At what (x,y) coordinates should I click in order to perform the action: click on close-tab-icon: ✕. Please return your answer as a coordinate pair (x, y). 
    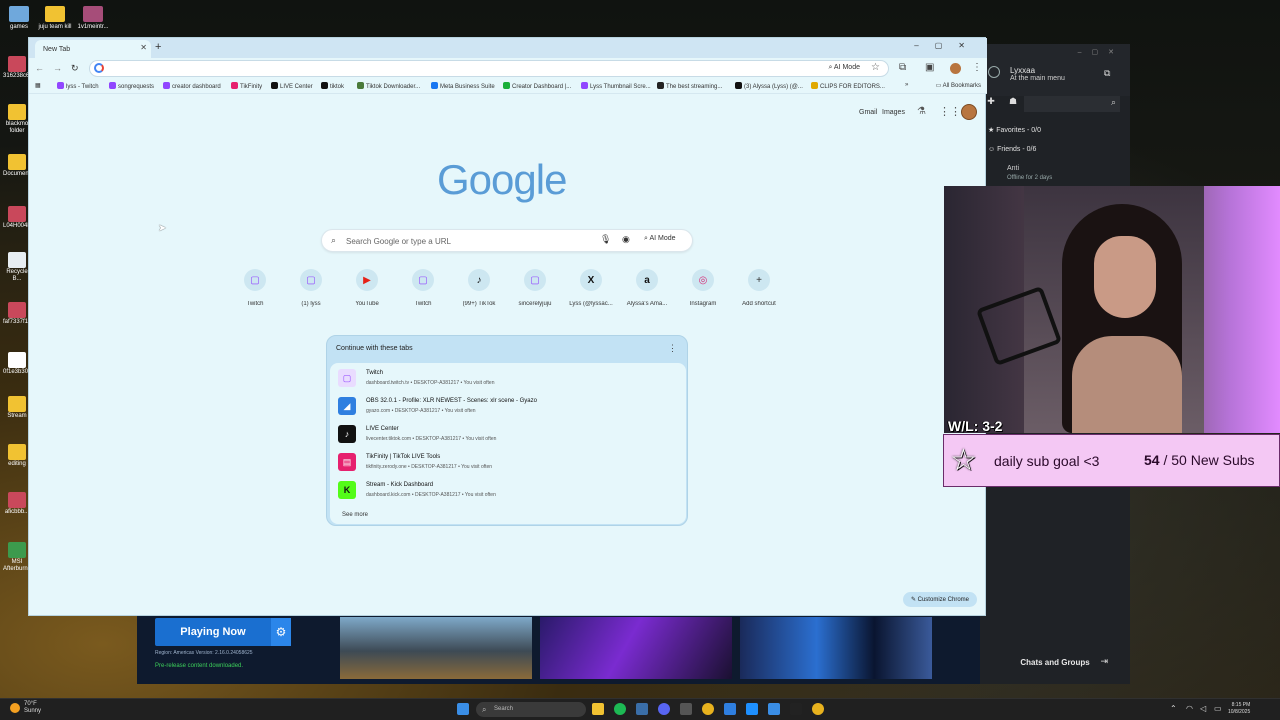
    Looking at the image, I should click on (143, 47).